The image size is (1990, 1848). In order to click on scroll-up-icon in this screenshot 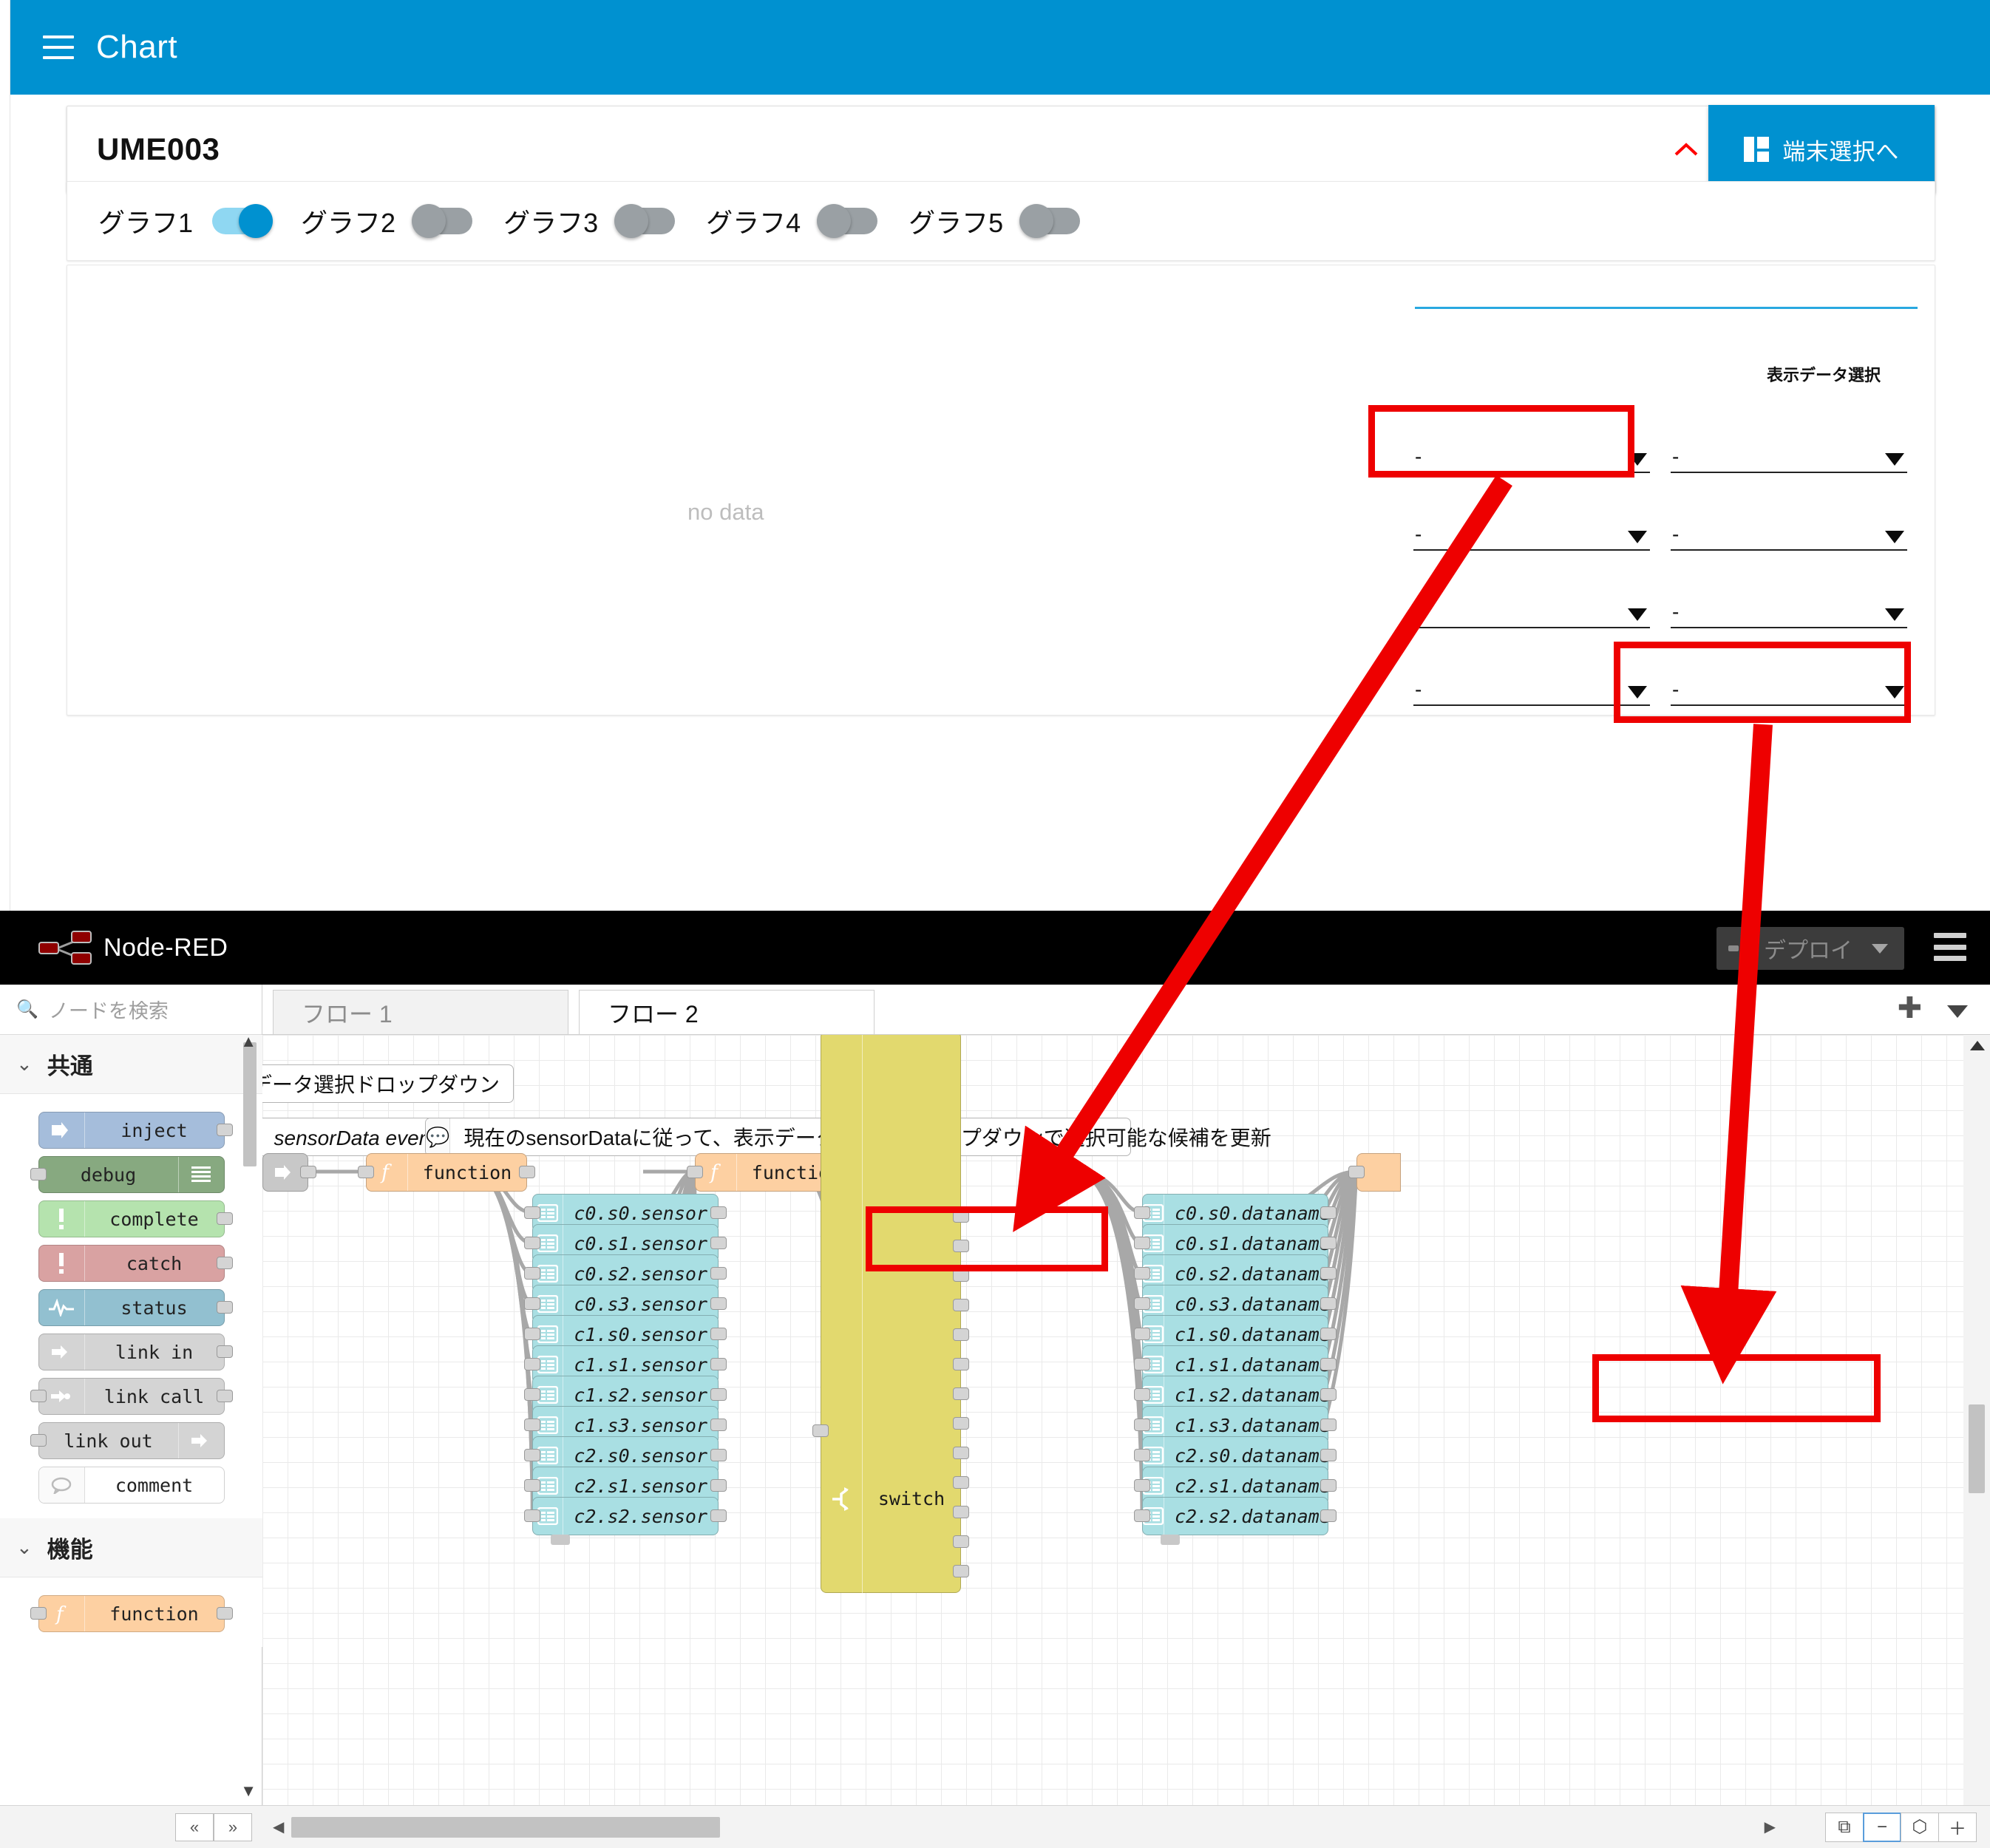, I will do `click(1977, 1045)`.